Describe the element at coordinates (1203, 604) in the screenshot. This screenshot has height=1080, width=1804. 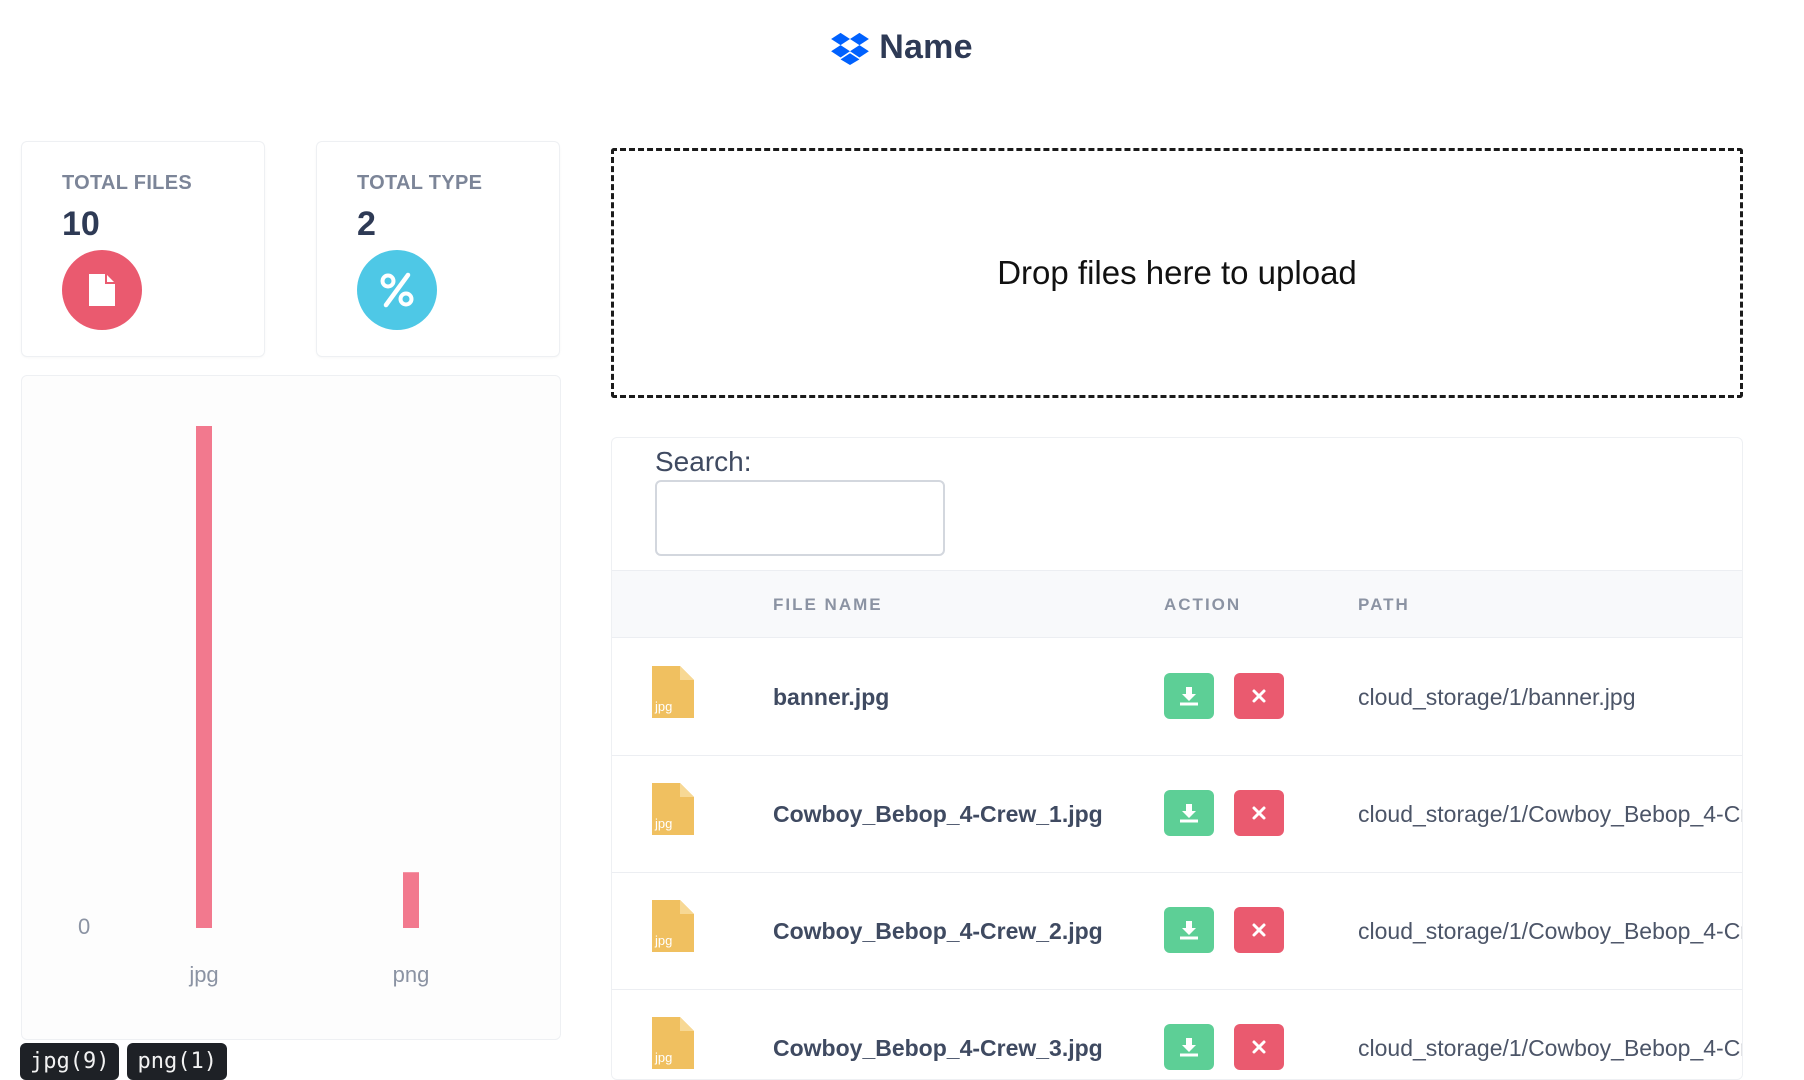
I see `column-header-action: ACTION` at that location.